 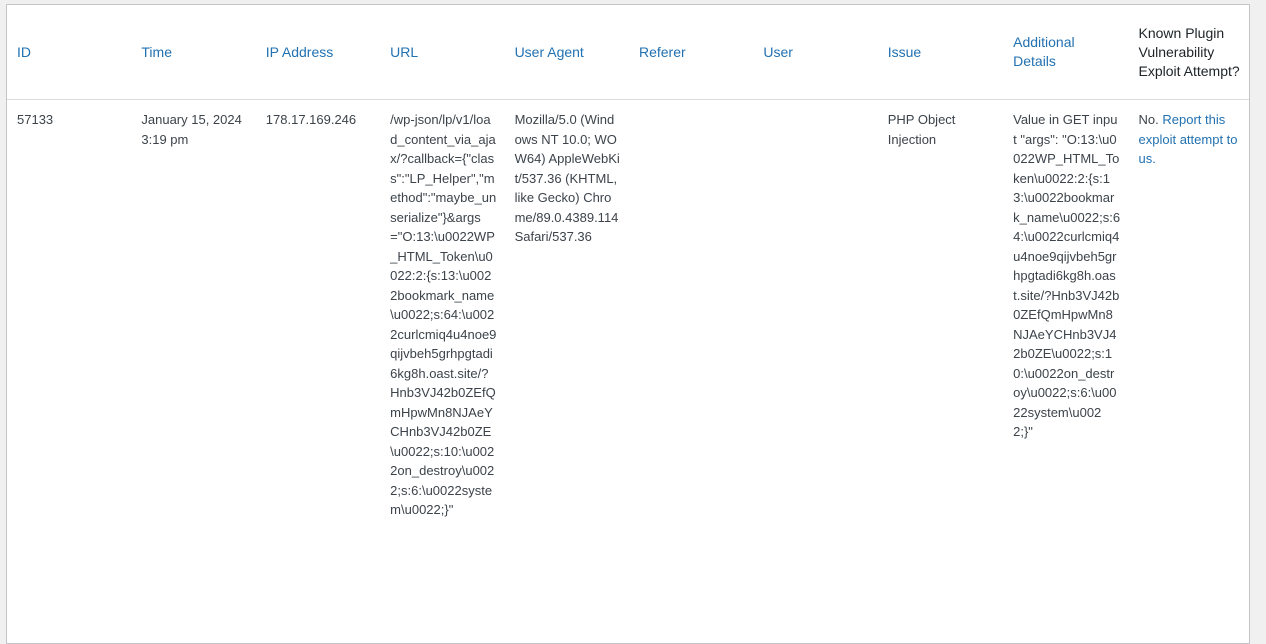 What do you see at coordinates (299, 52) in the screenshot?
I see `column-header-ip-label: IP Address` at bounding box center [299, 52].